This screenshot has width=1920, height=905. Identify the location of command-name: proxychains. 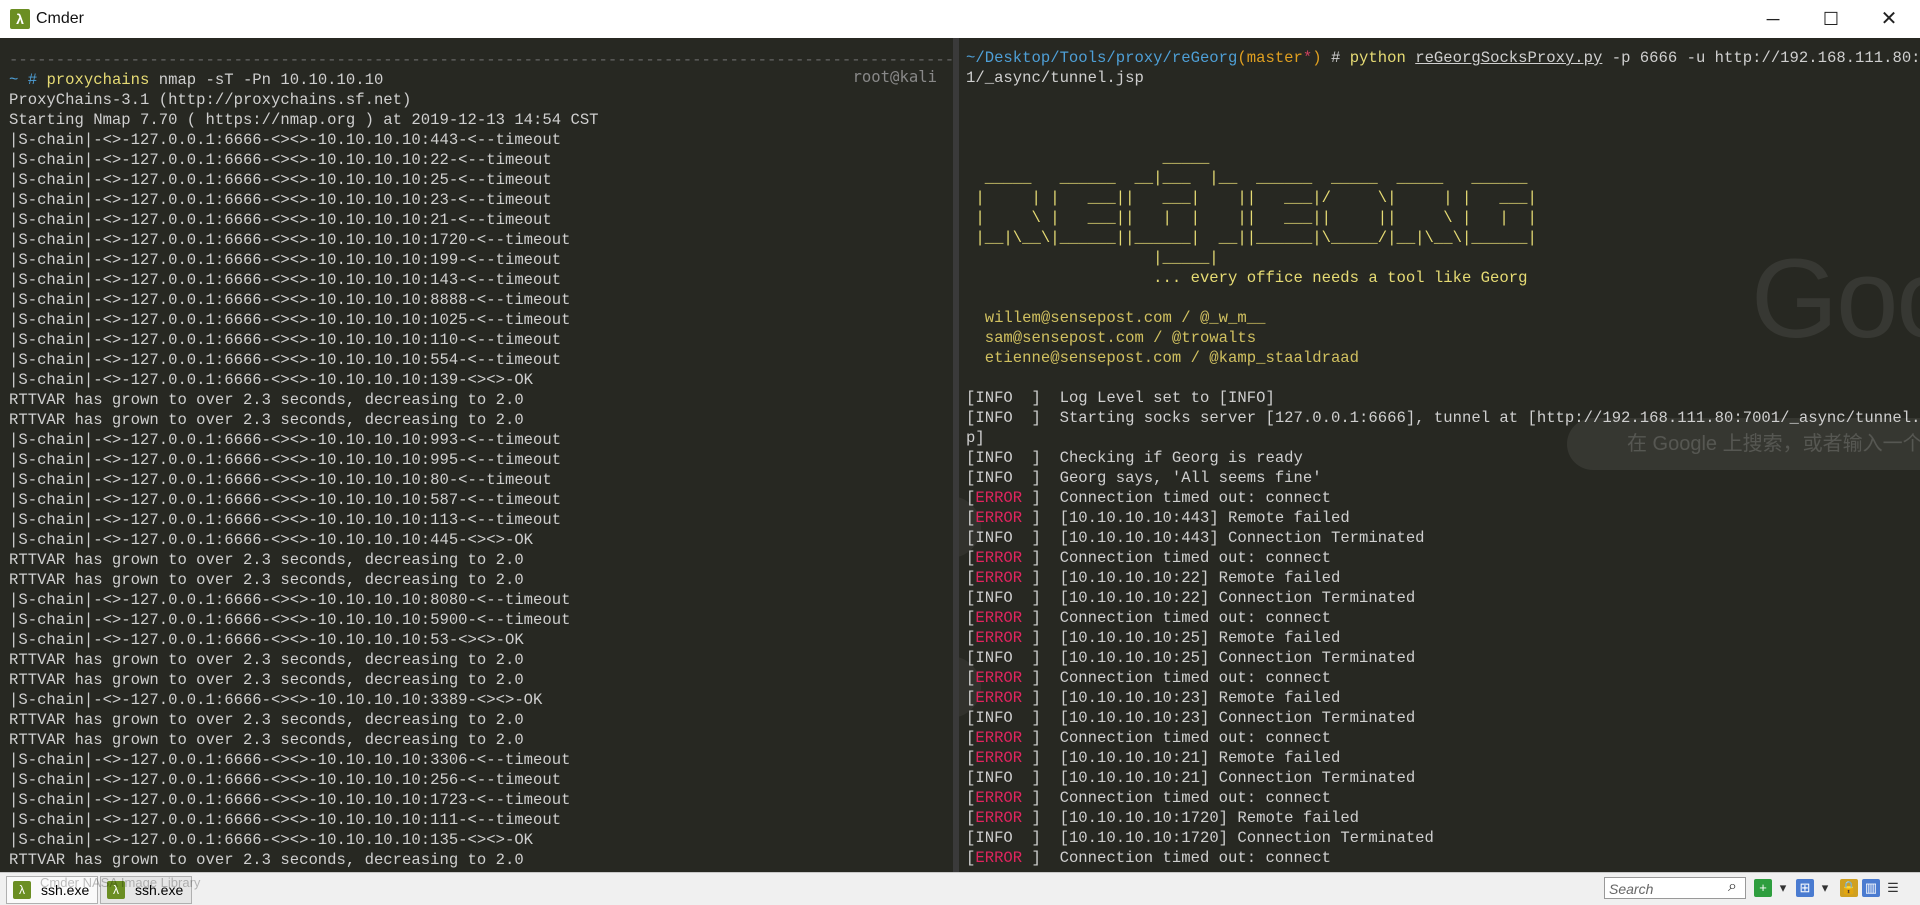
(98, 80).